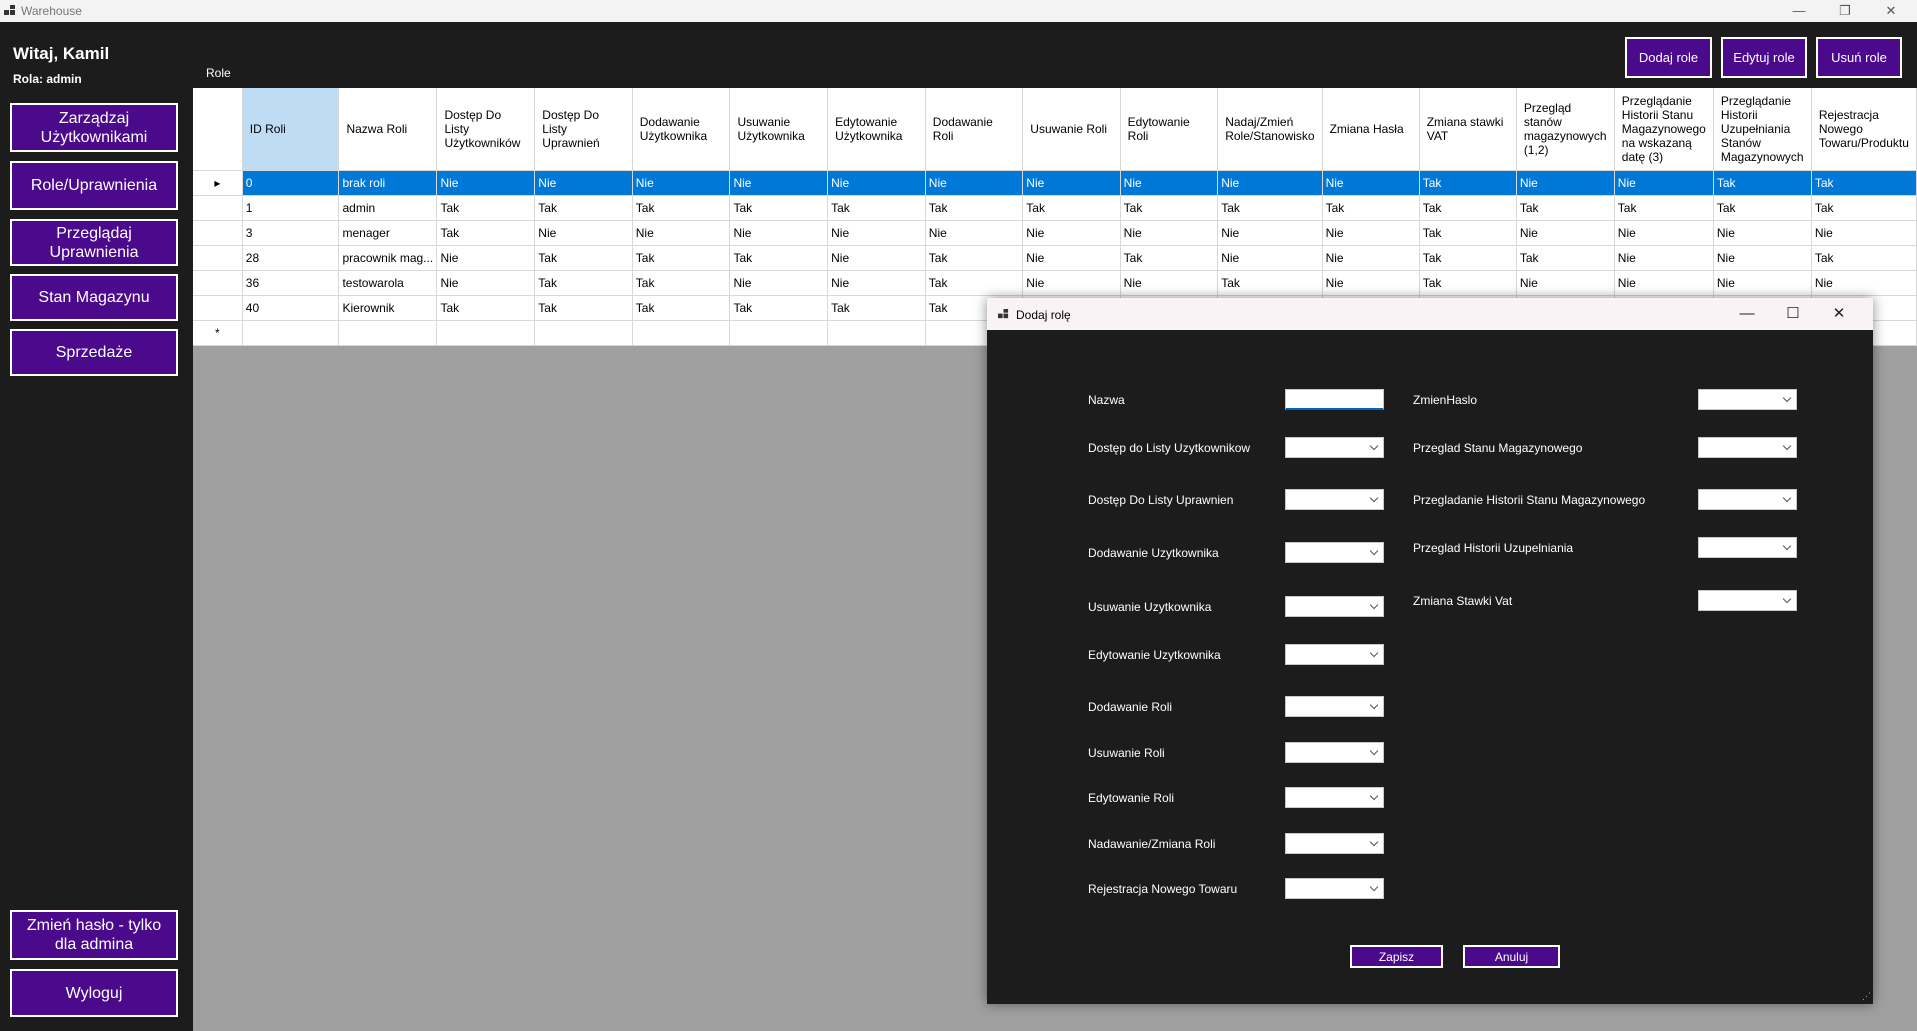 The width and height of the screenshot is (1917, 1031). I want to click on column-header: Dostęp Do Listy Uprawnień, so click(583, 129).